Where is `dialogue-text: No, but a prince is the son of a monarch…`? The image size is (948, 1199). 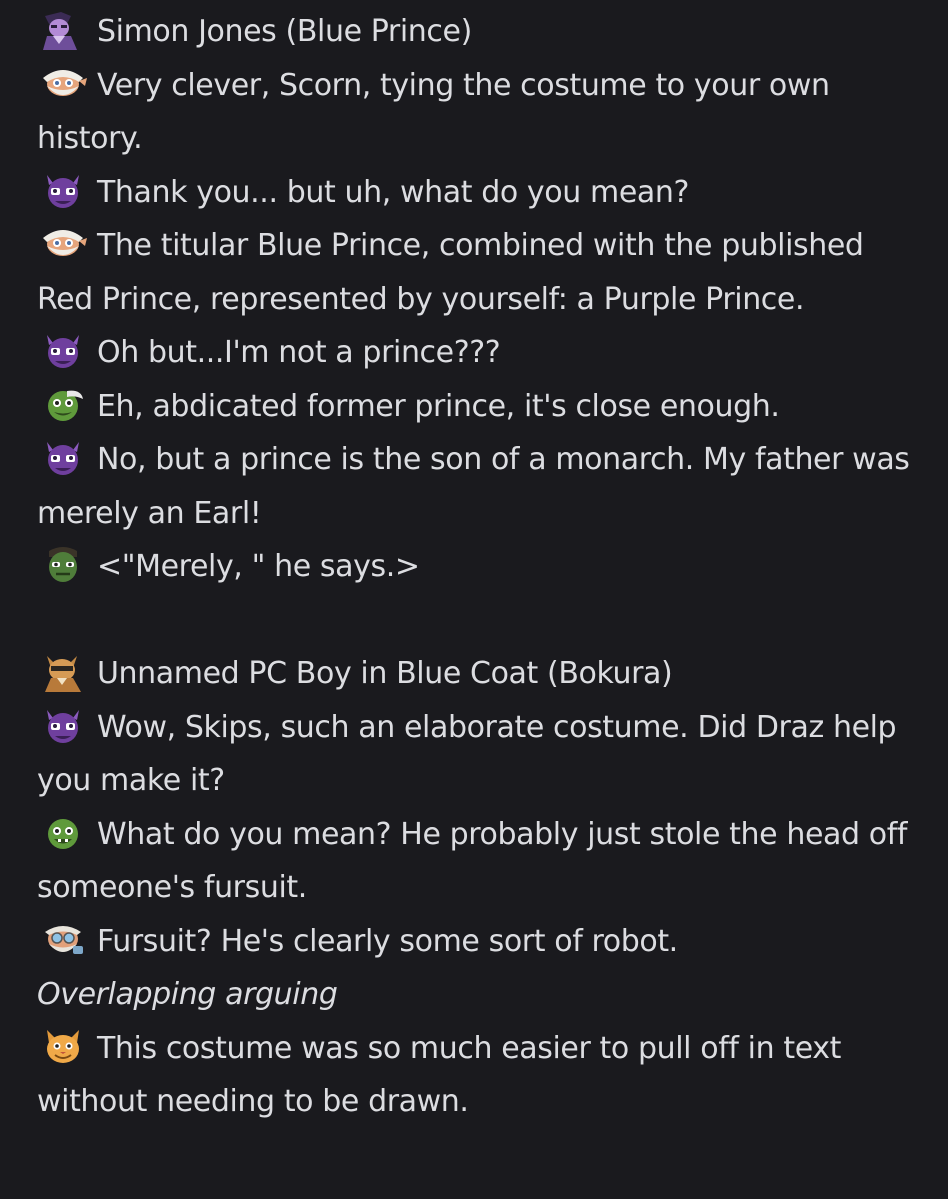 dialogue-text: No, but a prince is the son of a monarch… is located at coordinates (473, 486).